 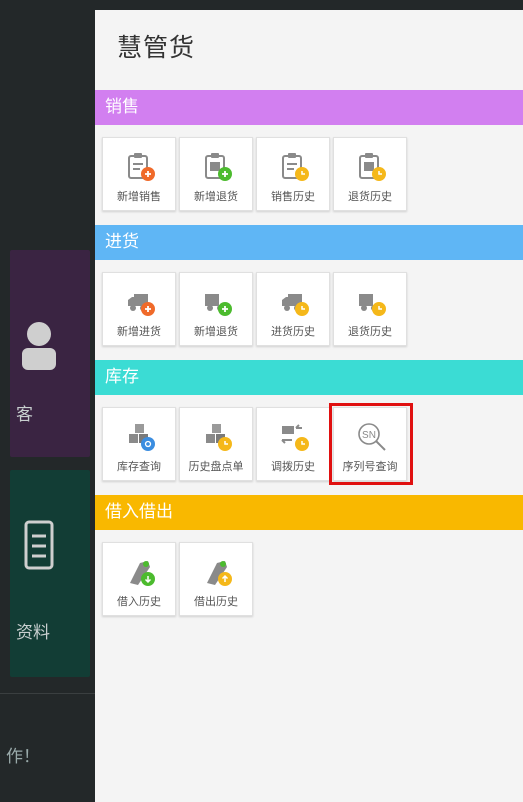 I want to click on highlight-box, so click(x=371, y=444).